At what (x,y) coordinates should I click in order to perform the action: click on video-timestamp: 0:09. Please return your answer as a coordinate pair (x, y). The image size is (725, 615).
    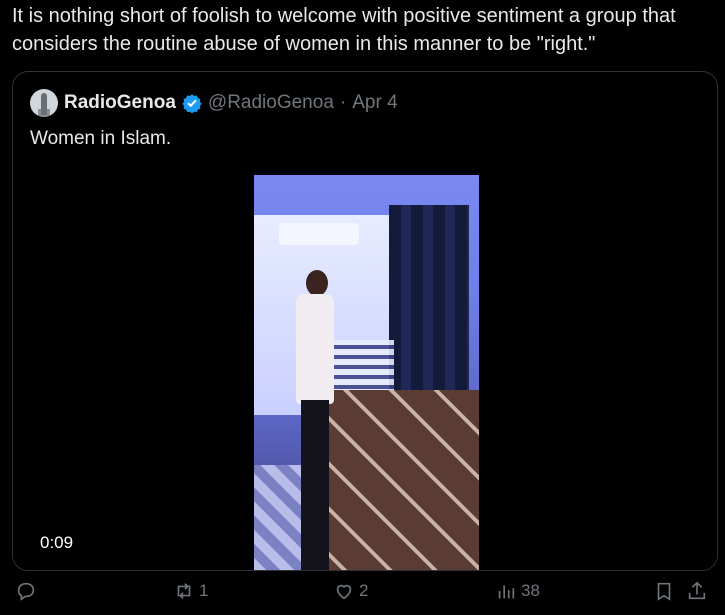
    Looking at the image, I should click on (57, 543).